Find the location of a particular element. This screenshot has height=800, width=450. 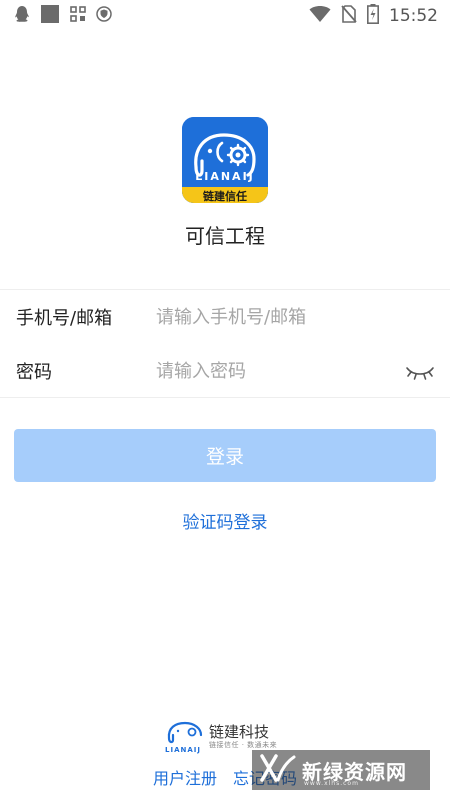

watermark: 新绿资源网 www.xlhs.com is located at coordinates (341, 770).